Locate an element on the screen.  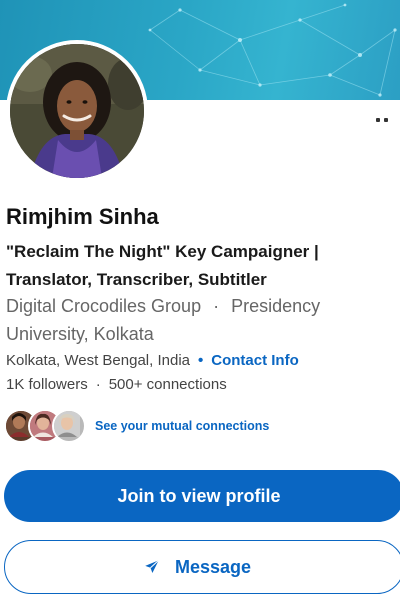
profile-photo-illustration is located at coordinates (77, 111).